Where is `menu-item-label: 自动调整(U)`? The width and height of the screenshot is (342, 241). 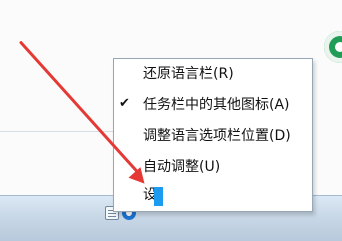
menu-item-label: 自动调整(U) is located at coordinates (182, 167).